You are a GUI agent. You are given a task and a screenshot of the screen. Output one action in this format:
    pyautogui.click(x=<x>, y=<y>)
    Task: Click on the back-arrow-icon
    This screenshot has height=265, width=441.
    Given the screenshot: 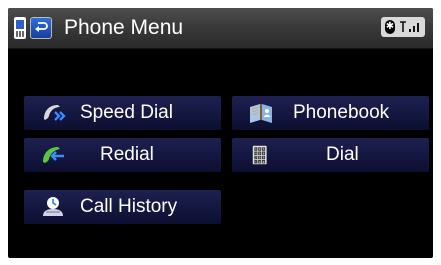 What is the action you would take?
    pyautogui.click(x=41, y=28)
    